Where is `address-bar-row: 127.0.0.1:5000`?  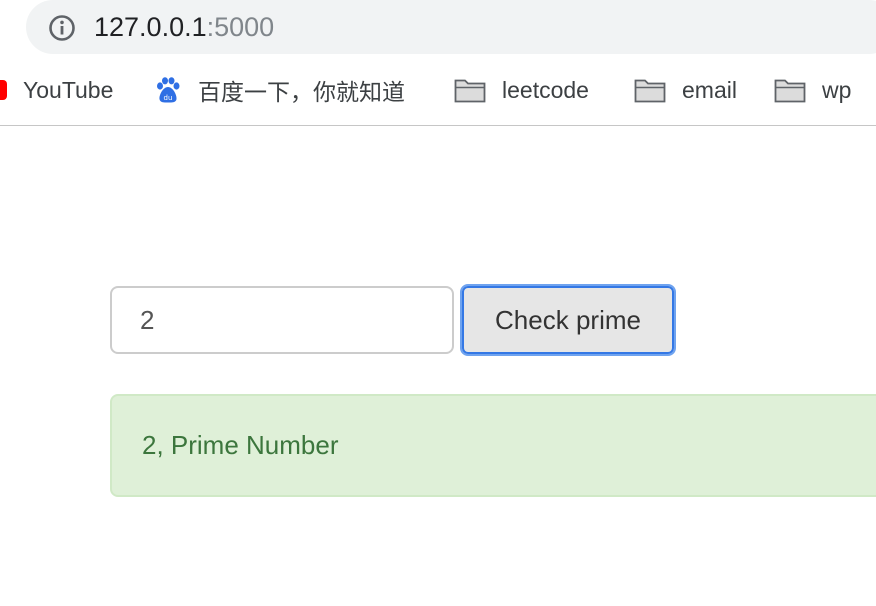
address-bar-row: 127.0.0.1:5000 is located at coordinates (438, 28).